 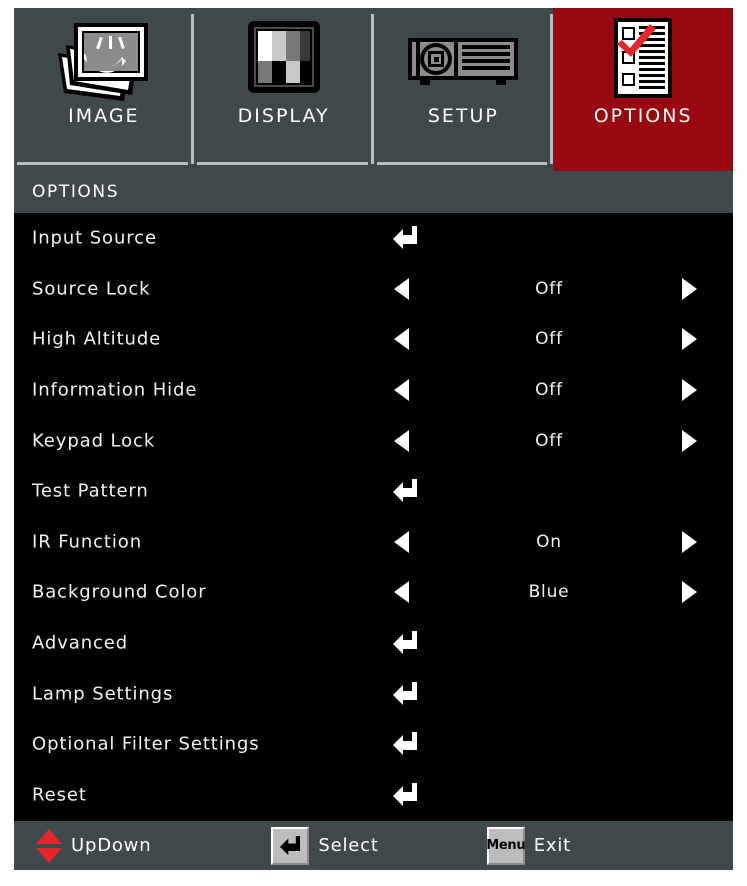 I want to click on tab-options: OPTIONS, so click(x=643, y=89).